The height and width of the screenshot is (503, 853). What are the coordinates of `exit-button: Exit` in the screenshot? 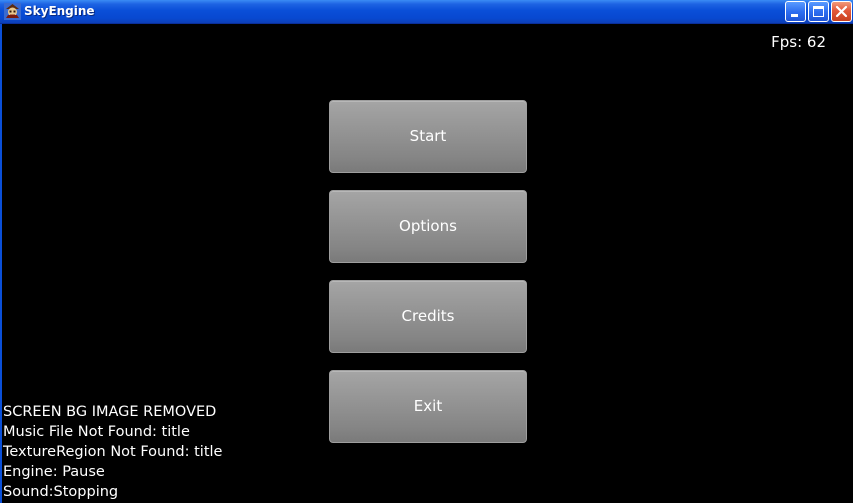 It's located at (428, 406).